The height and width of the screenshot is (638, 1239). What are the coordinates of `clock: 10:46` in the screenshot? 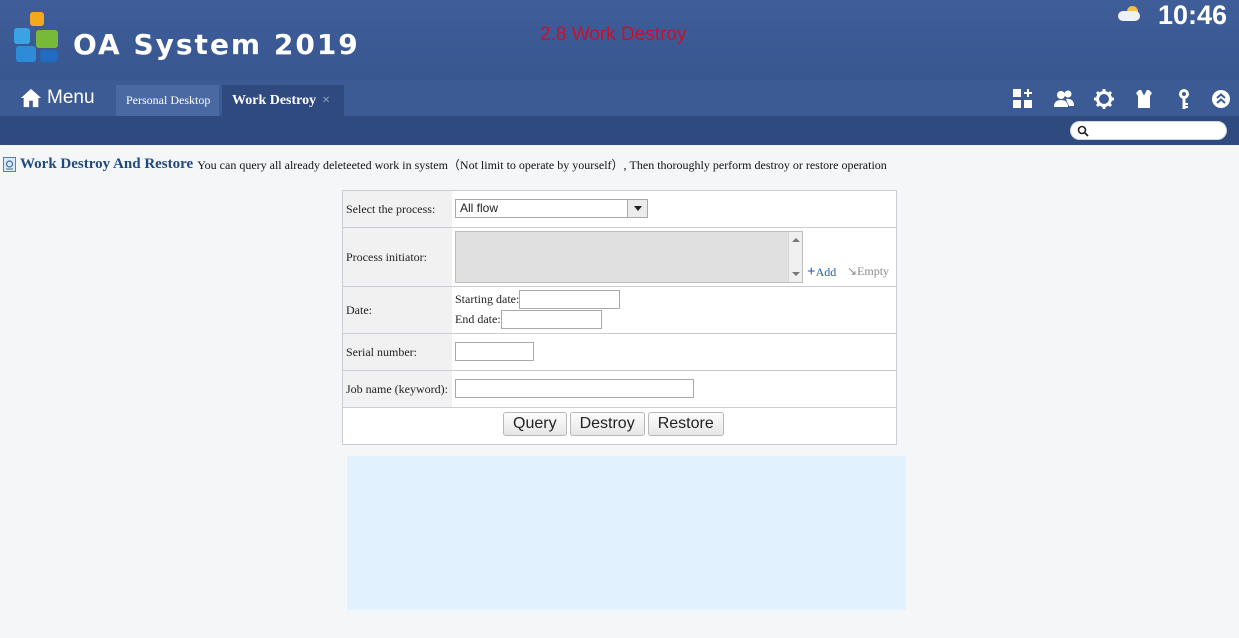 It's located at (1193, 15).